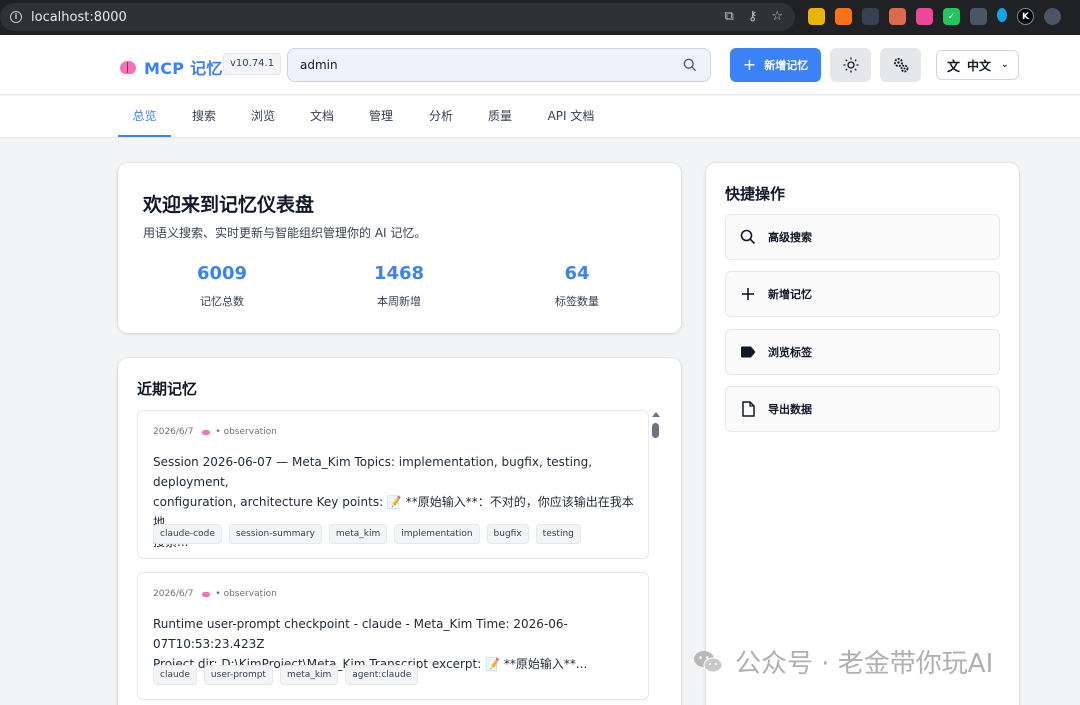 The image size is (1080, 705). What do you see at coordinates (16, 17) in the screenshot?
I see `site-info-icon: i` at bounding box center [16, 17].